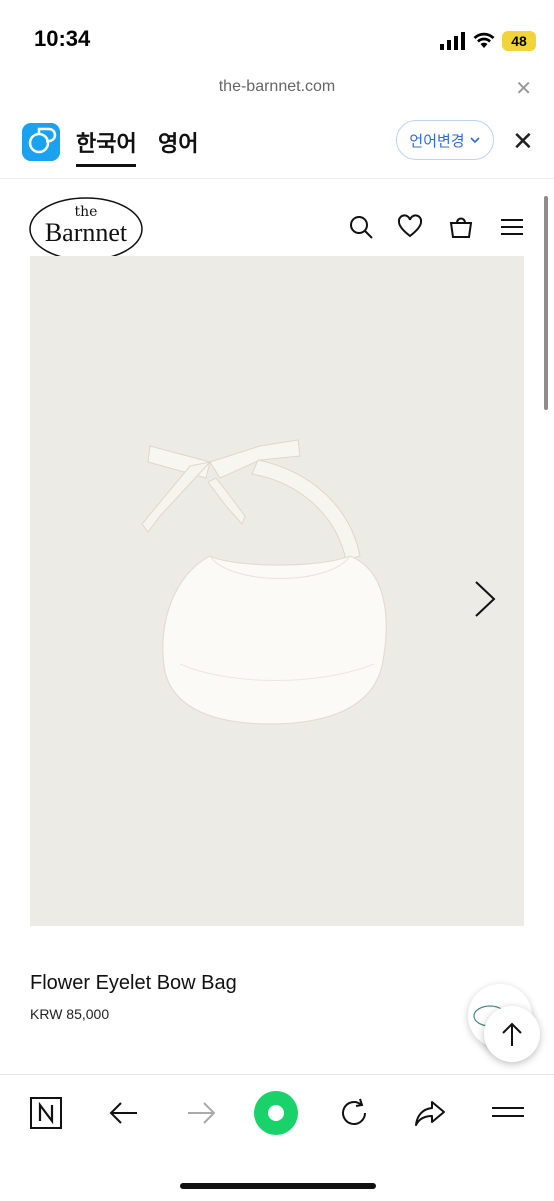  I want to click on home-green-icon, so click(276, 1113).